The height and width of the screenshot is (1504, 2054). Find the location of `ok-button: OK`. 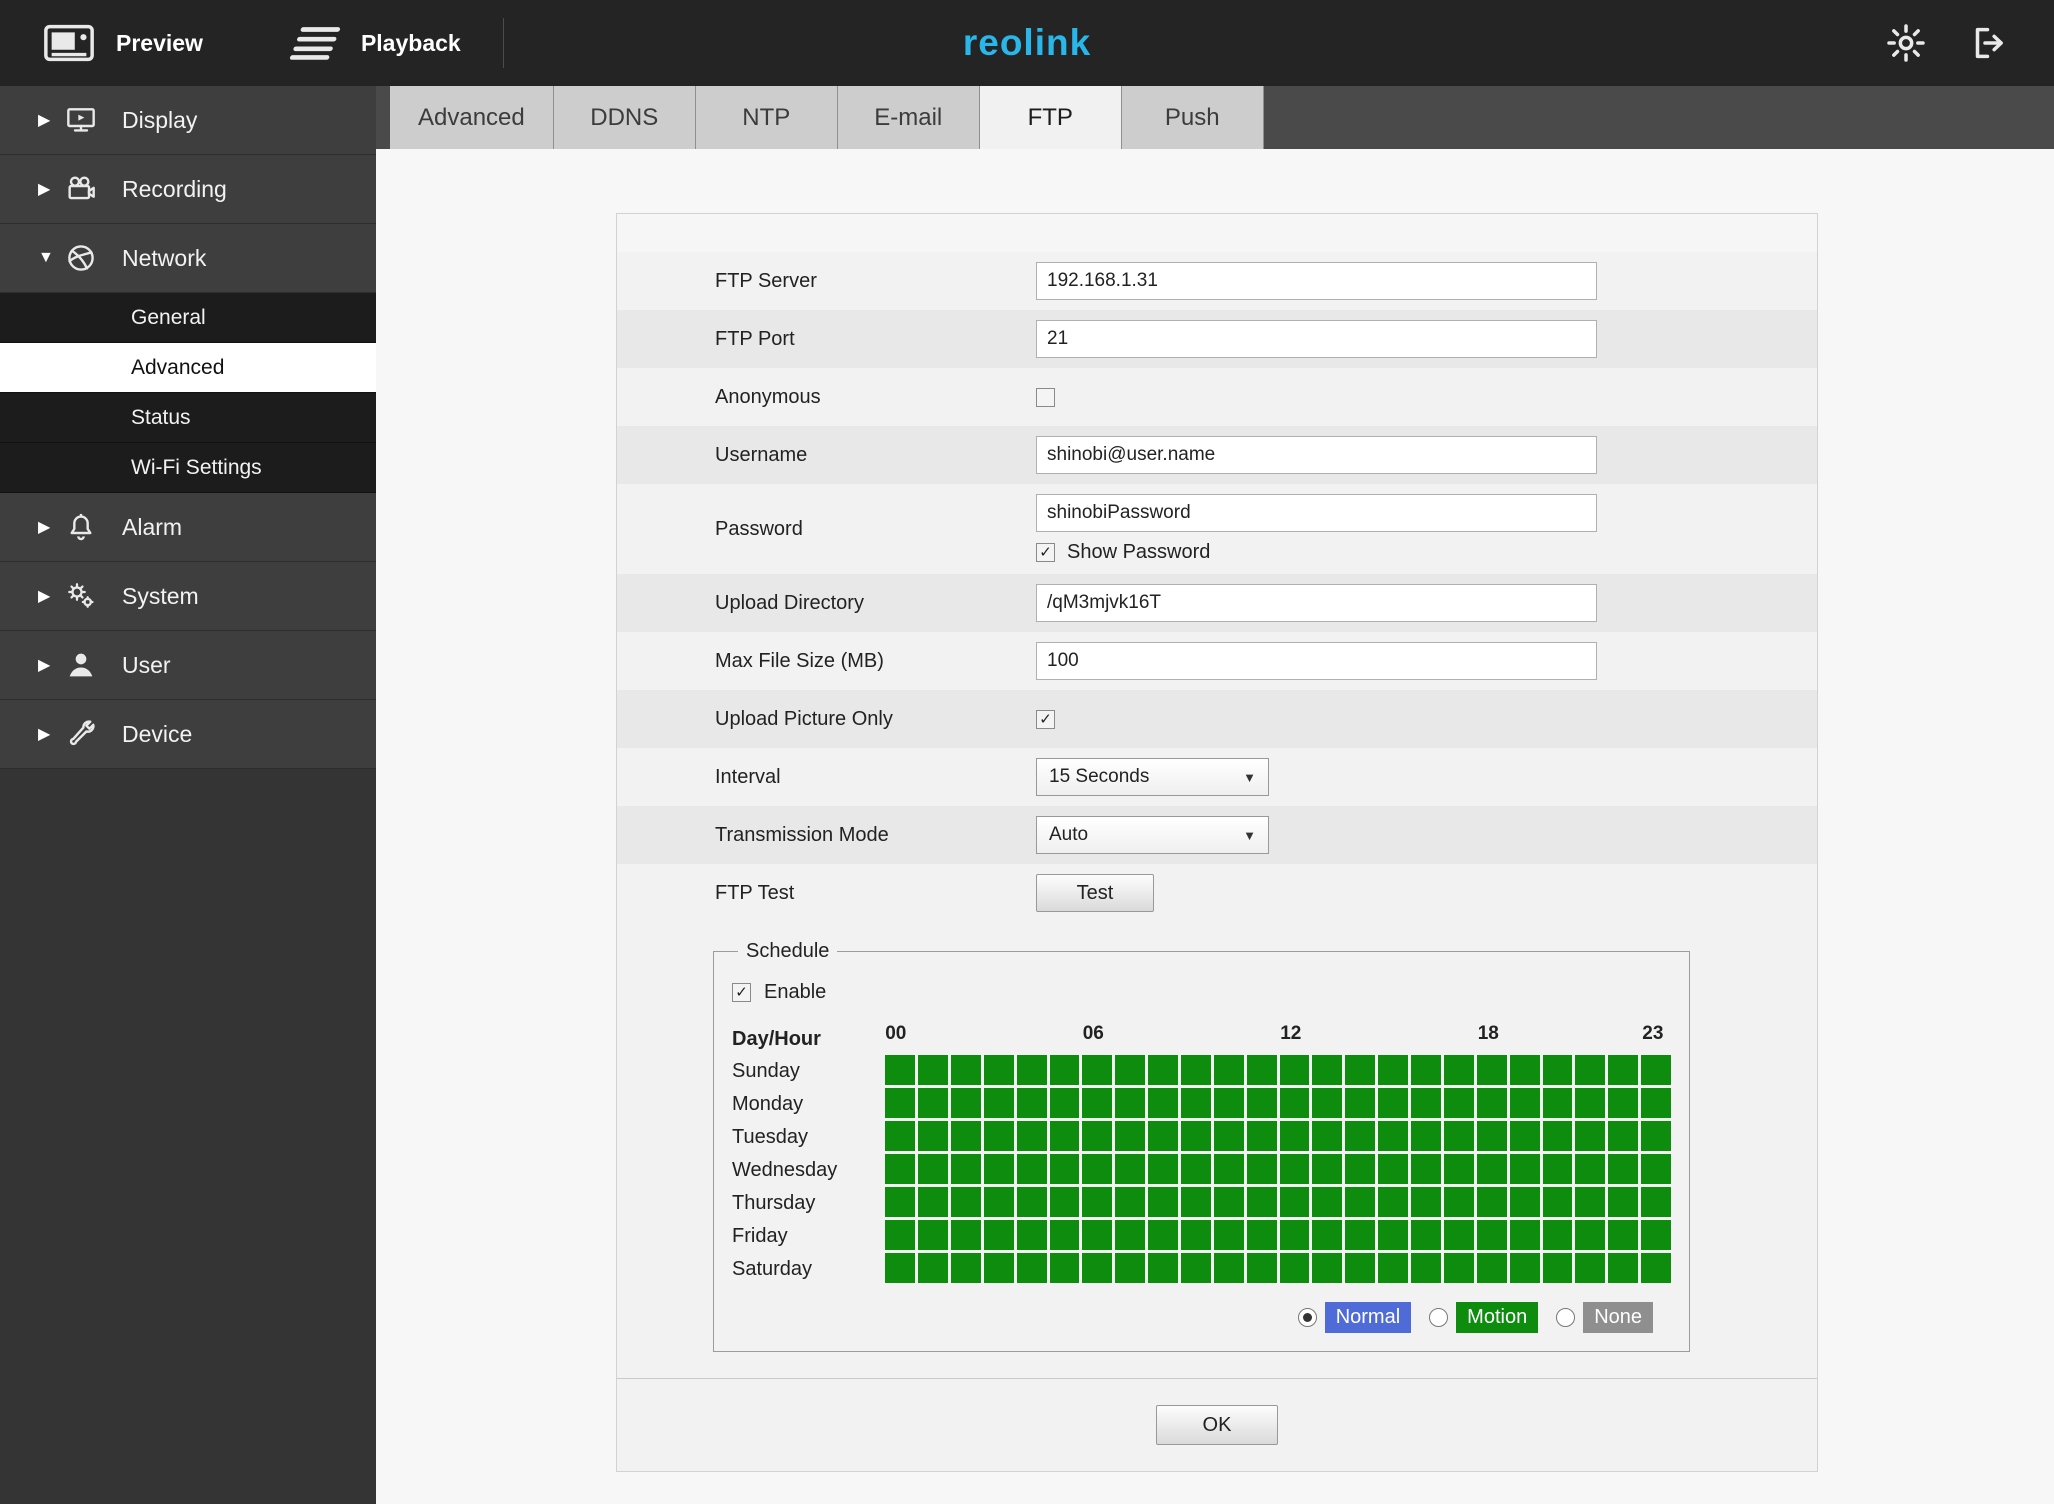

ok-button: OK is located at coordinates (1217, 1425).